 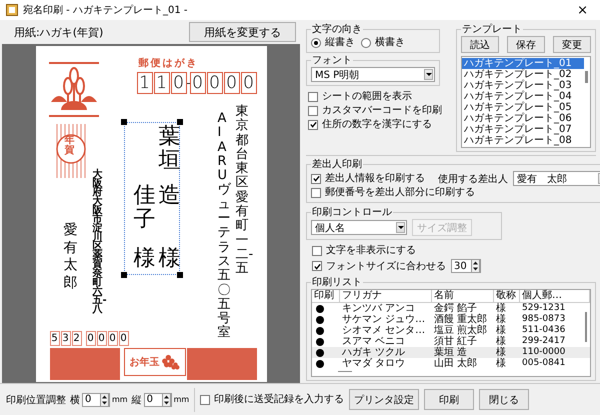 What do you see at coordinates (70, 146) in the screenshot?
I see `stamp-label: 年賀` at bounding box center [70, 146].